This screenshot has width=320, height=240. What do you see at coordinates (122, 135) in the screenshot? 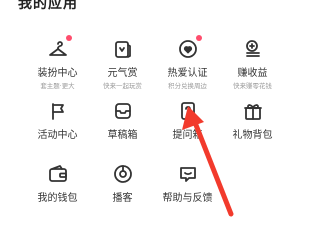
I see `app-label: 草稿箱` at bounding box center [122, 135].